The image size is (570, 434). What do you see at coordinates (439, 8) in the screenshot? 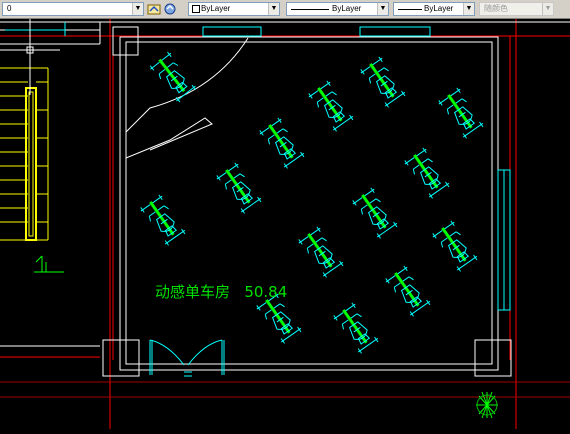
I see `lineweight-value: ByLayer` at bounding box center [439, 8].